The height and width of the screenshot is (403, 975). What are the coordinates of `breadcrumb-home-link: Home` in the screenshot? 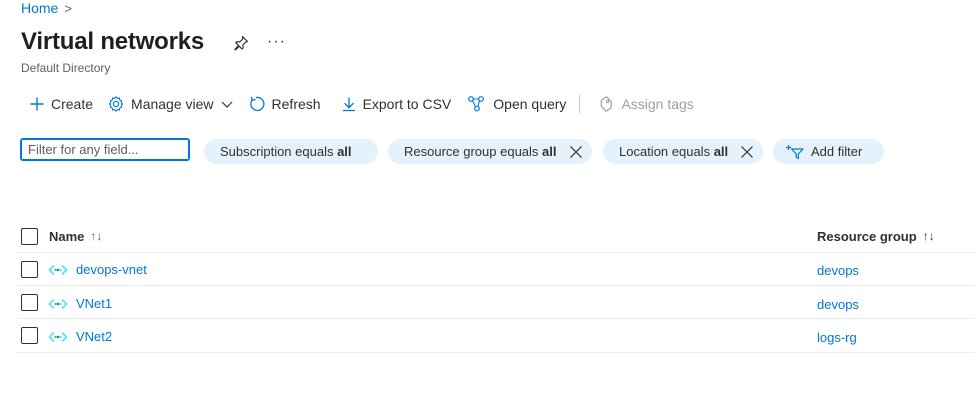 It's located at (39, 8).